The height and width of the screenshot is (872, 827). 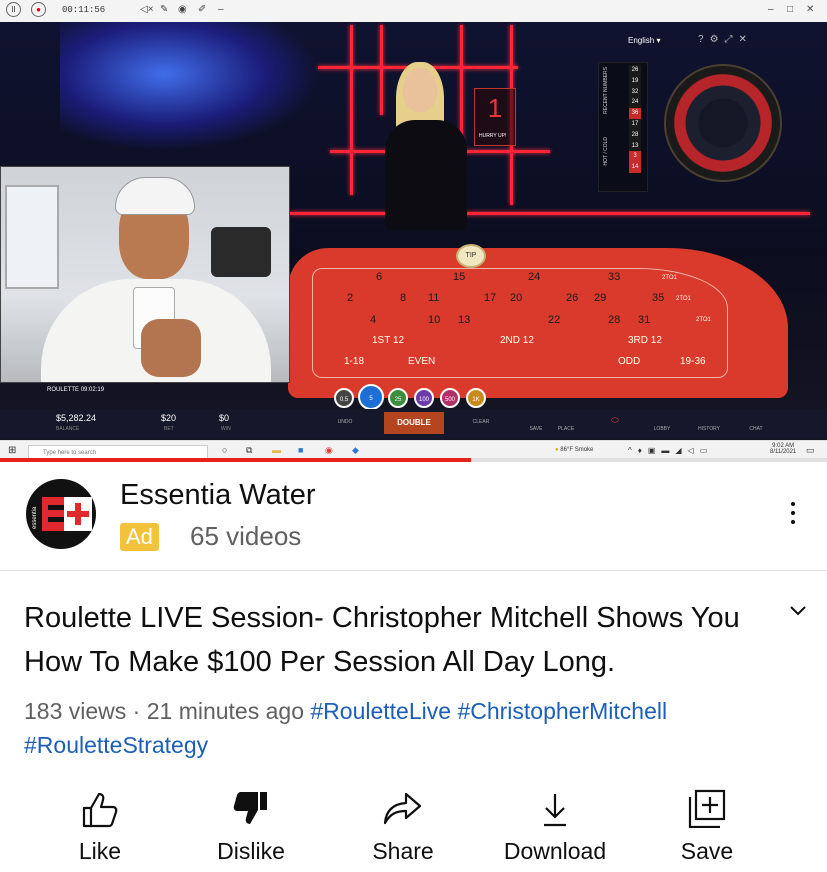 I want to click on hashtag-link: #ChristopherMitchell, so click(x=562, y=711).